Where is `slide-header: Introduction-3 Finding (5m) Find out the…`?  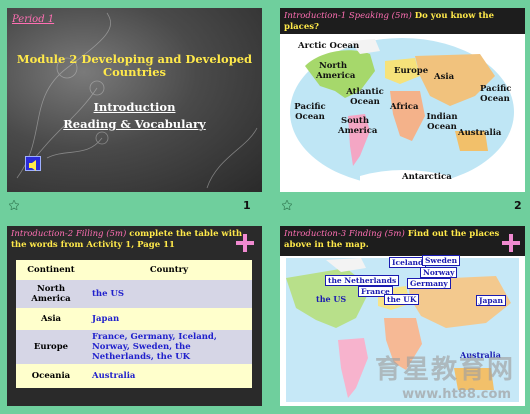 slide-header: Introduction-3 Finding (5m) Find out the… is located at coordinates (402, 241).